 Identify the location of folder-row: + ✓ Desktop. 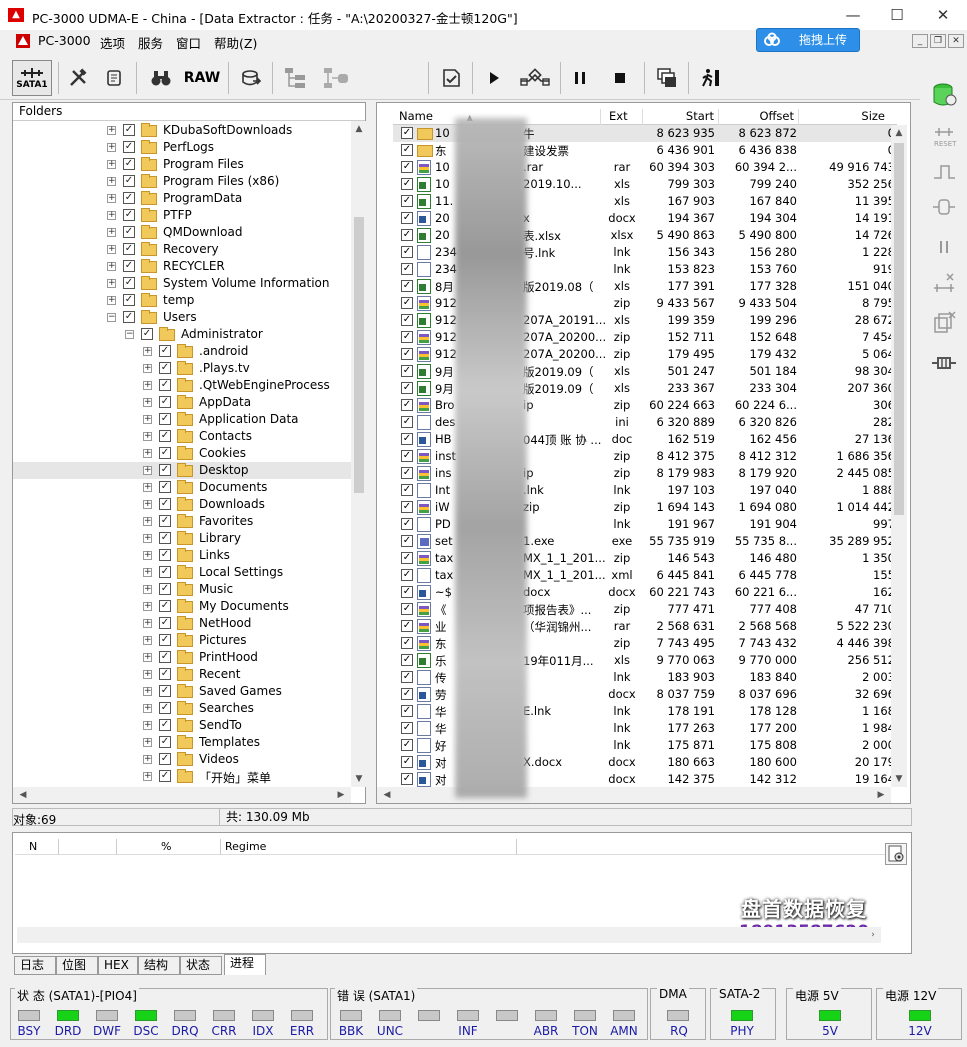
(182, 470).